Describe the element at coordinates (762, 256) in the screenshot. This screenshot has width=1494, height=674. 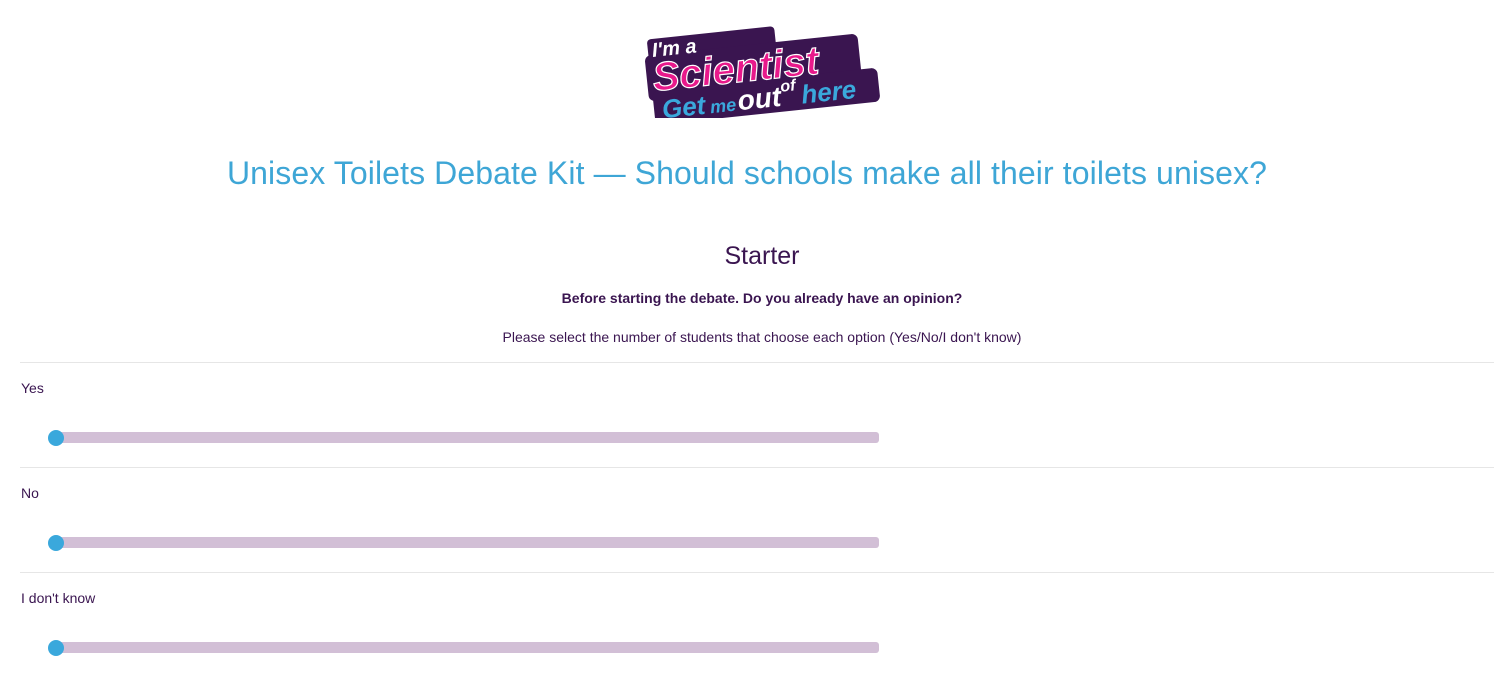
I see `section-heading: Starter` at that location.